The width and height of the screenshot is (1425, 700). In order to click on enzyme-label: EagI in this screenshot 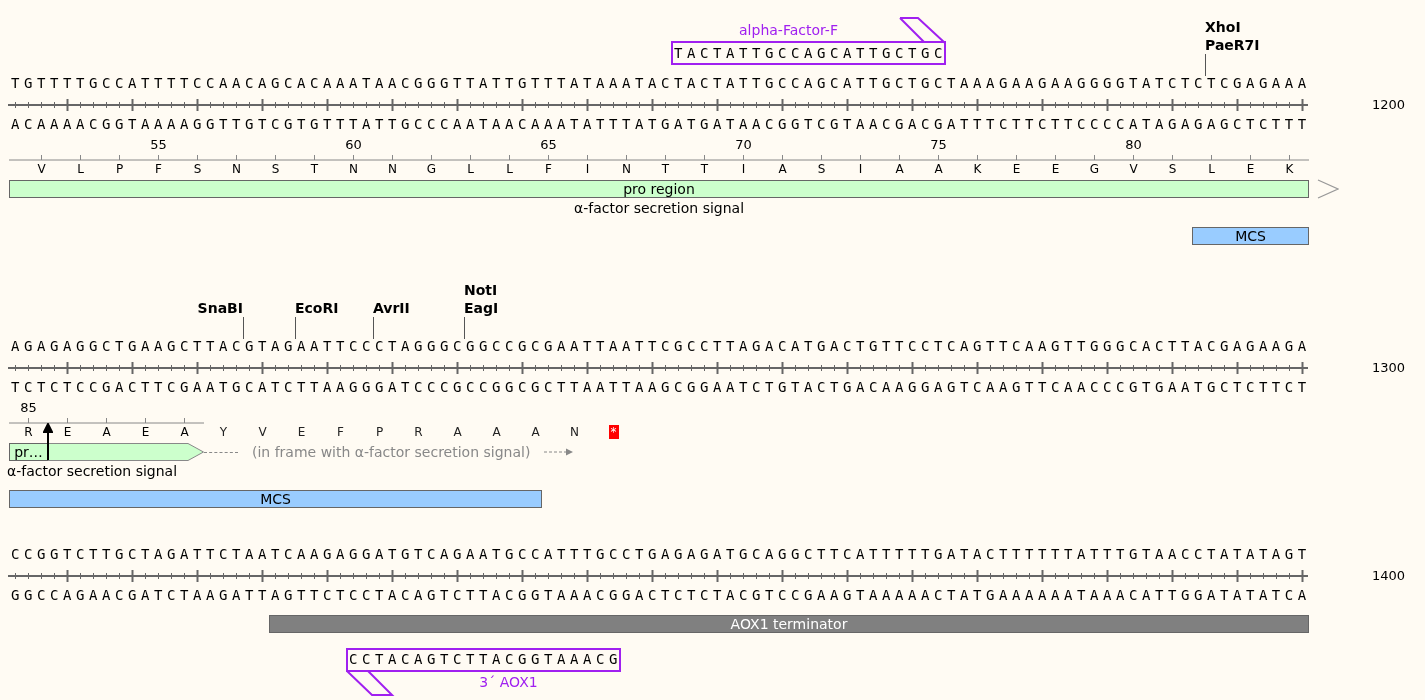, I will do `click(481, 308)`.